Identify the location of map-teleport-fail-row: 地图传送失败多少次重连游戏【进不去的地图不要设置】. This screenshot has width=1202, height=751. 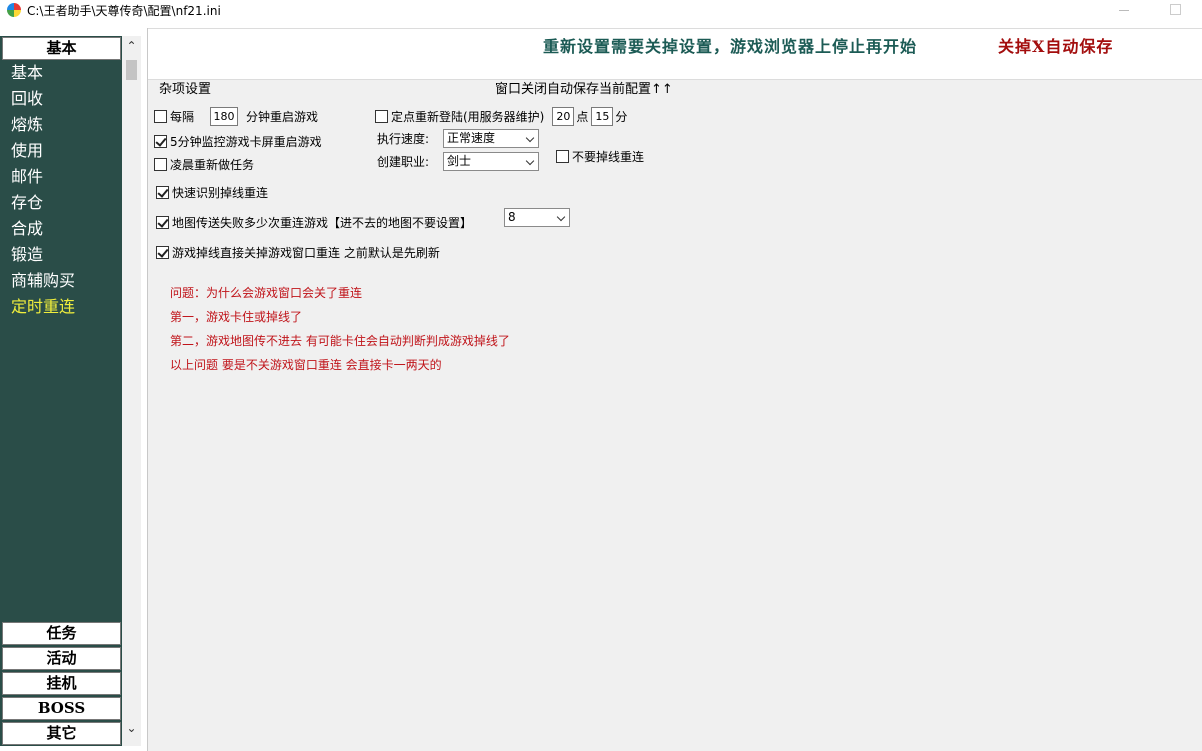
(314, 222).